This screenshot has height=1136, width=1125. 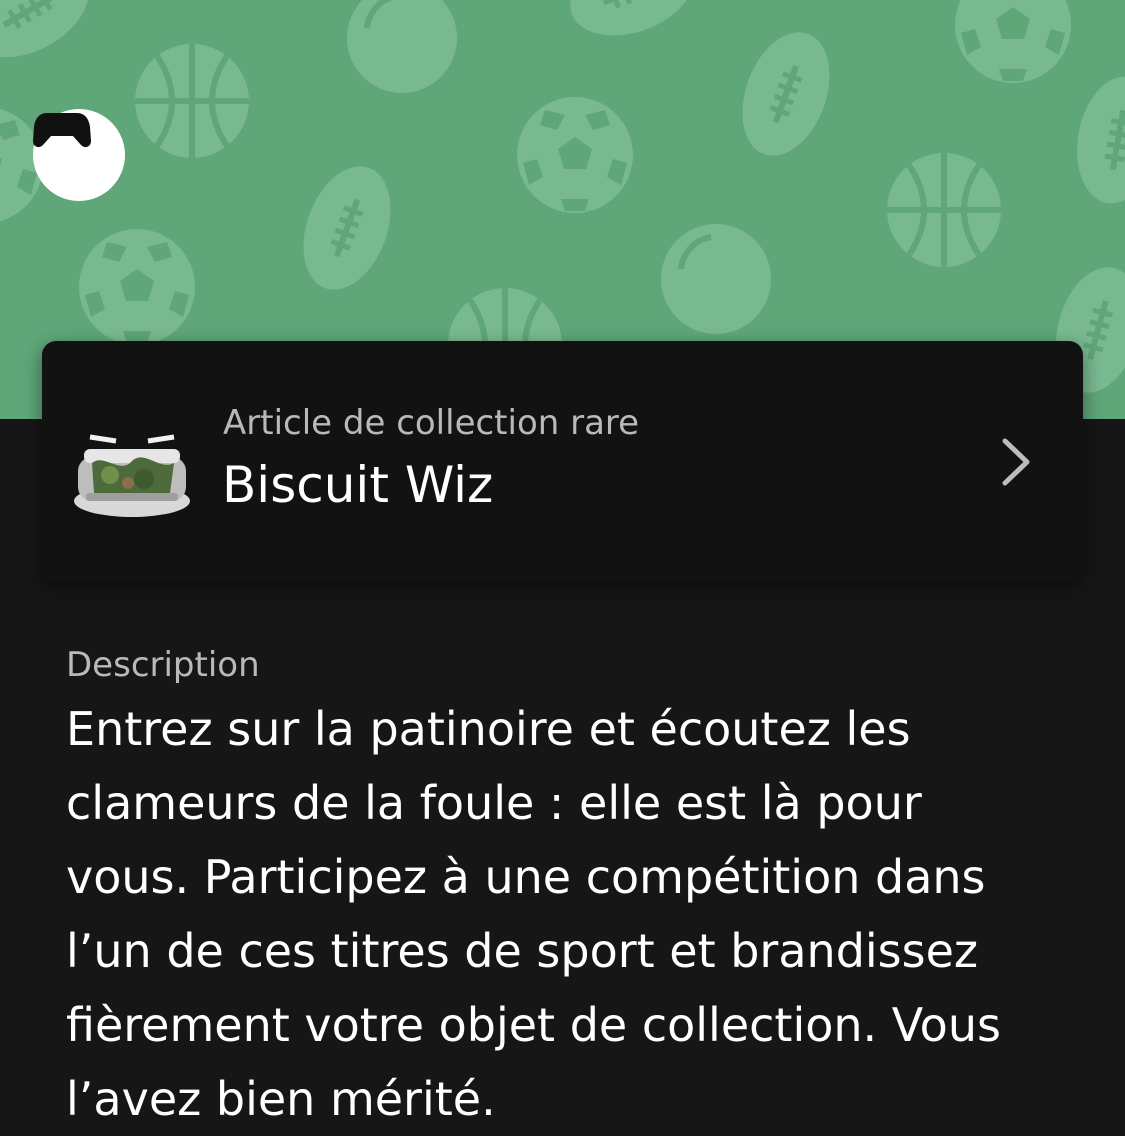 I want to click on hockey-rink-trophy-icon, so click(x=132, y=475).